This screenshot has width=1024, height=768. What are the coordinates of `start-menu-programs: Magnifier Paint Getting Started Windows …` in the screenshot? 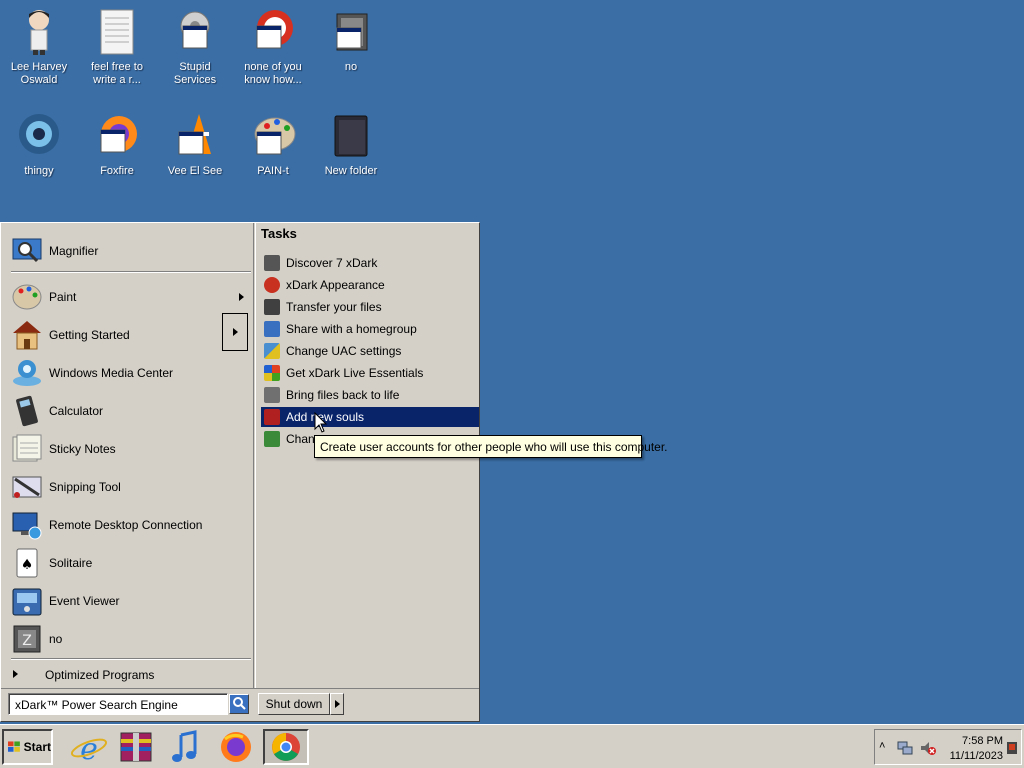 It's located at (128, 455).